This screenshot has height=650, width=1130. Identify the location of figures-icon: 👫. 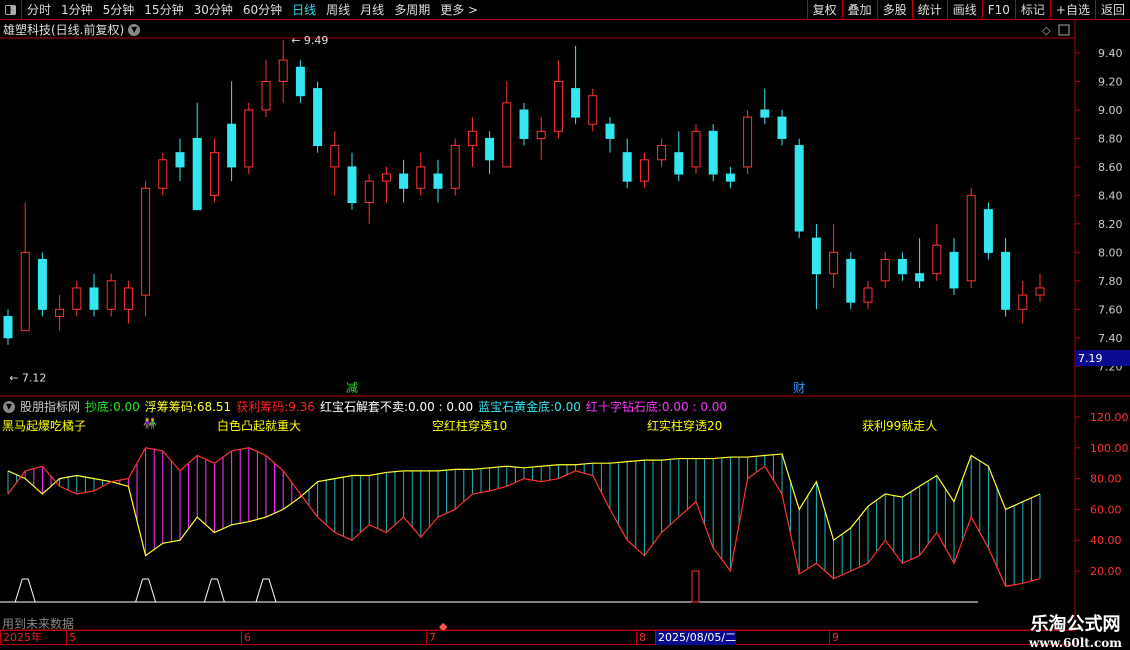
(150, 423).